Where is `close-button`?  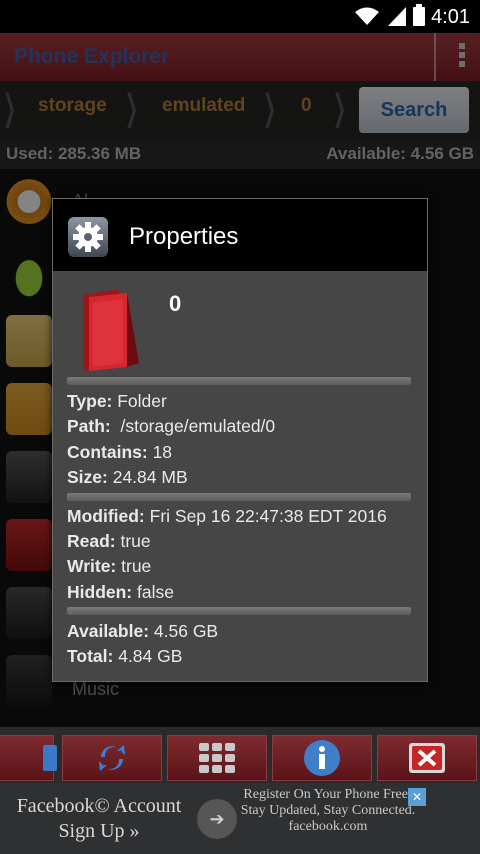 close-button is located at coordinates (427, 758).